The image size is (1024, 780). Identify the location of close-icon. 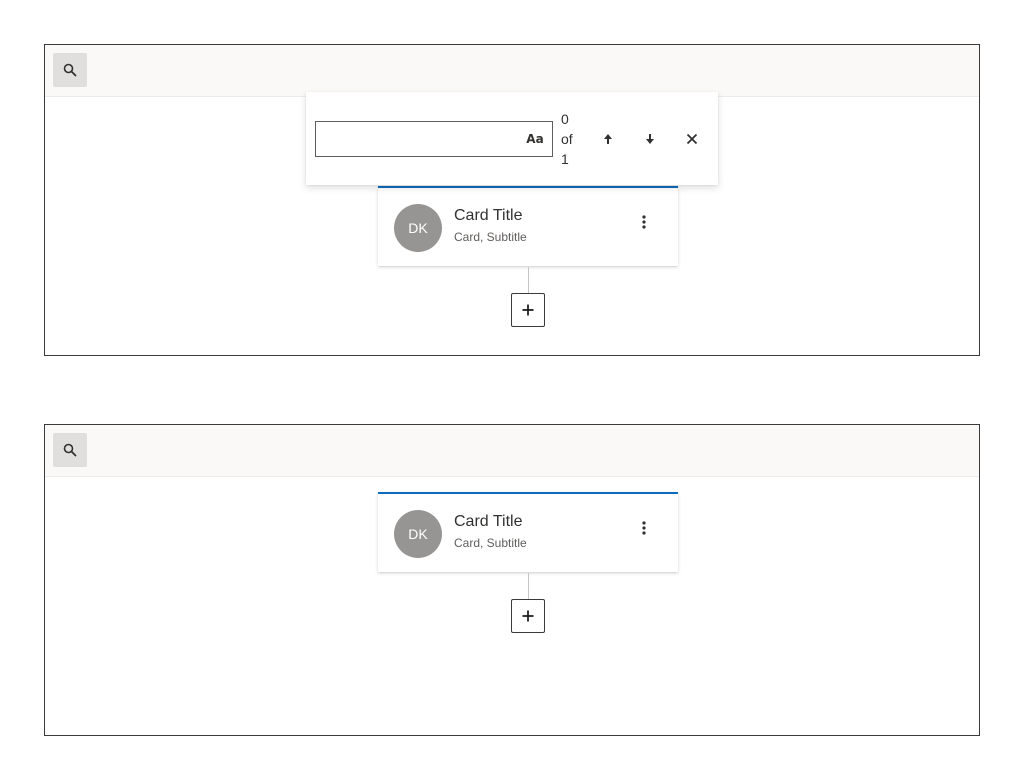
(692, 139).